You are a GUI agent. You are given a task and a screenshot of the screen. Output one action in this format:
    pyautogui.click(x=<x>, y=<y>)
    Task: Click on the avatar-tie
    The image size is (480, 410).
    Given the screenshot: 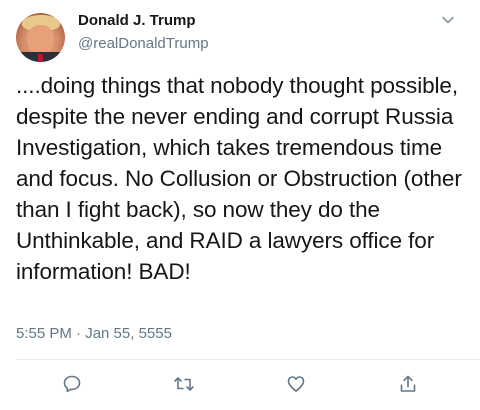 What is the action you would take?
    pyautogui.click(x=40, y=58)
    